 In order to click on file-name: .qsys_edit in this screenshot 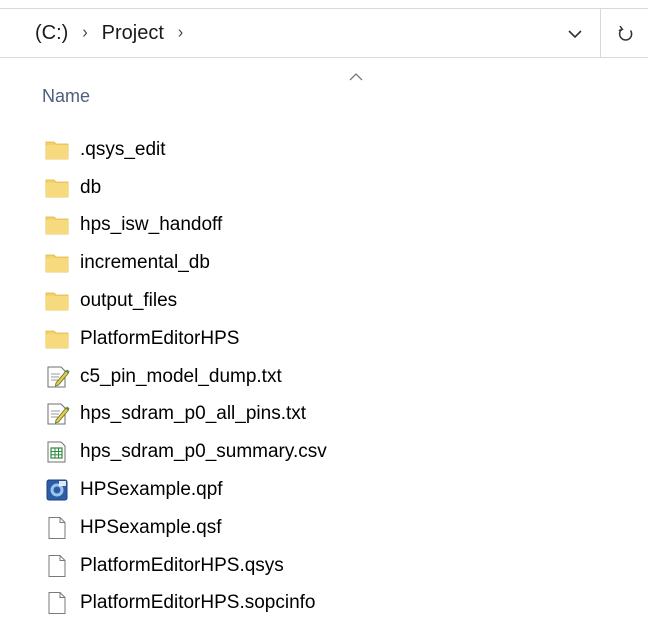, I will do `click(123, 150)`.